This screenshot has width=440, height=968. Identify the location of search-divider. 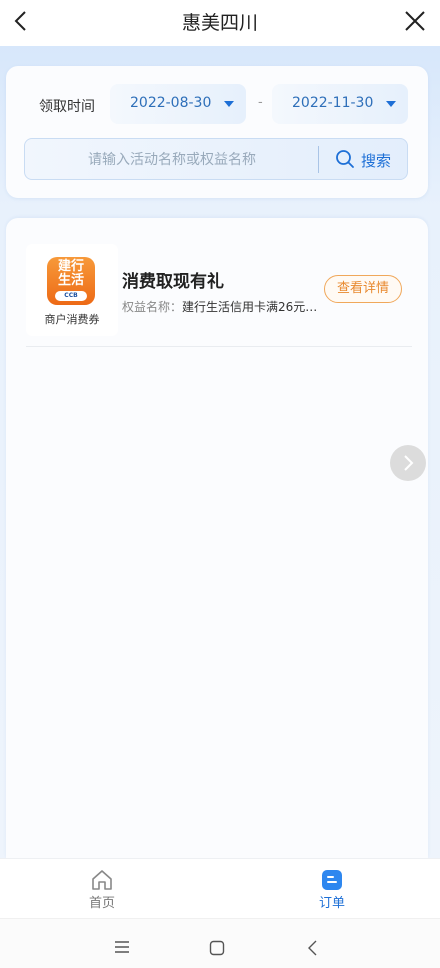
(318, 159).